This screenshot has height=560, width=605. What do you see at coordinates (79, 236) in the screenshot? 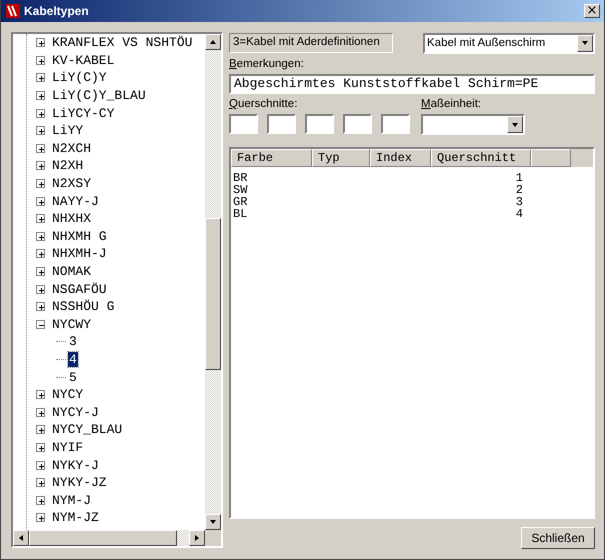
I see `tree-item: NHXMH G` at bounding box center [79, 236].